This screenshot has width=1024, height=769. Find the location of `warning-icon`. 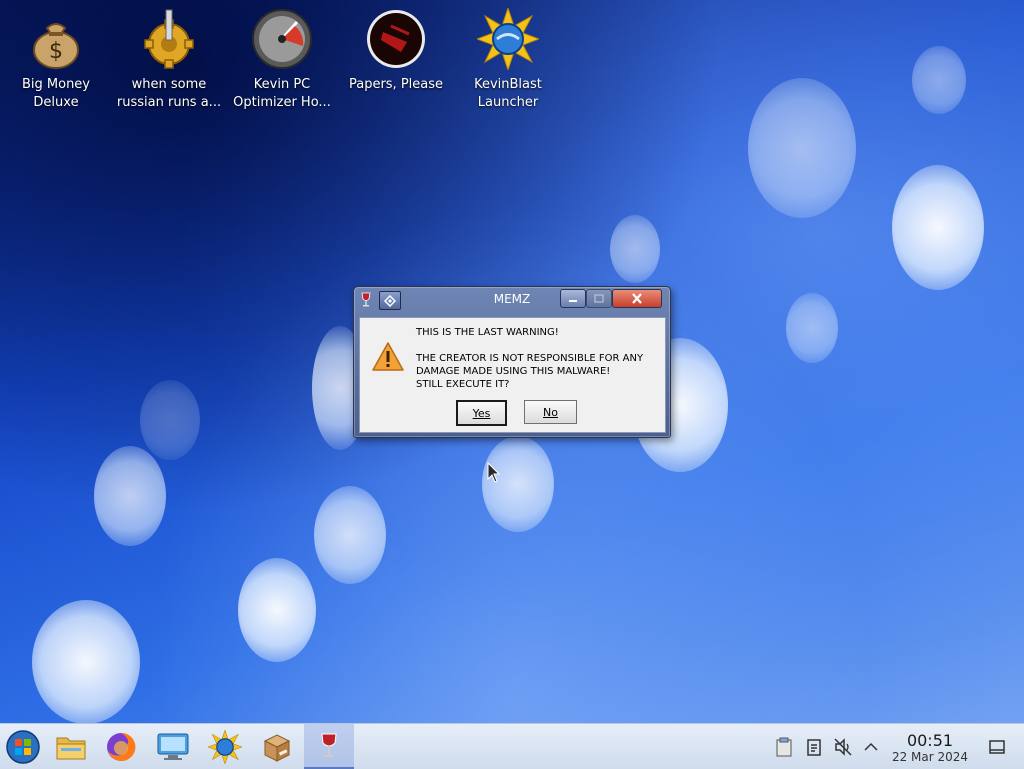

warning-icon is located at coordinates (388, 356).